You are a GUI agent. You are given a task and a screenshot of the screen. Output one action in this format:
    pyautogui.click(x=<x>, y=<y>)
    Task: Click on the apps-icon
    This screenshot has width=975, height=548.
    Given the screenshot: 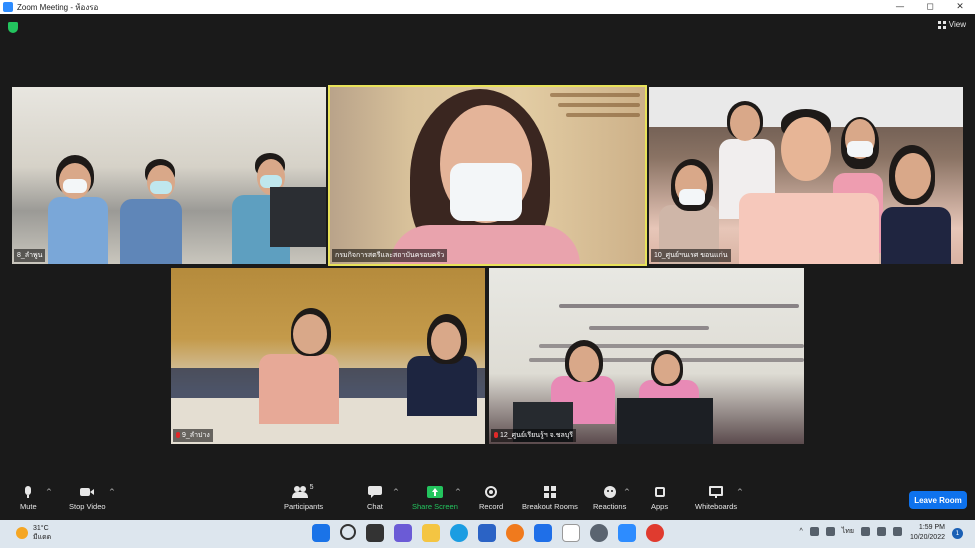 What is the action you would take?
    pyautogui.click(x=660, y=492)
    